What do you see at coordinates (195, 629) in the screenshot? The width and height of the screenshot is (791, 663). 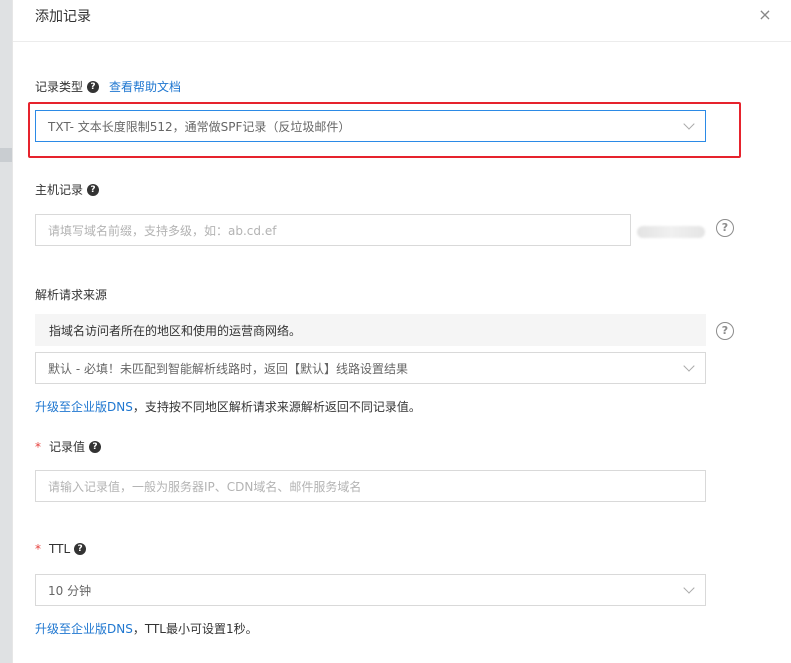 I see `ttl-upgrade-note-text: ，TTL最小可设置1秒。` at bounding box center [195, 629].